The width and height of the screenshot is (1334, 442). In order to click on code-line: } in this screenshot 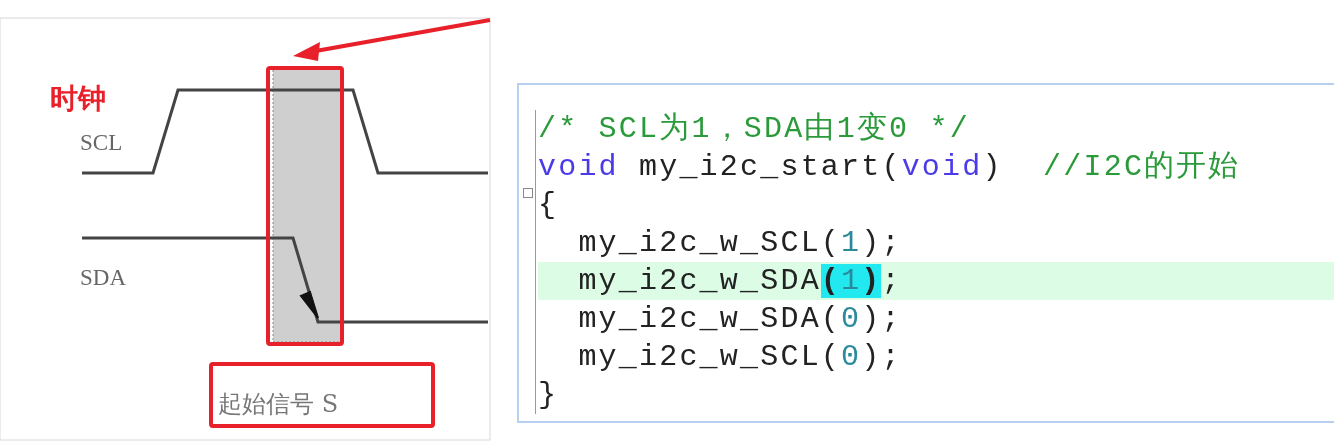, I will do `click(549, 395)`.